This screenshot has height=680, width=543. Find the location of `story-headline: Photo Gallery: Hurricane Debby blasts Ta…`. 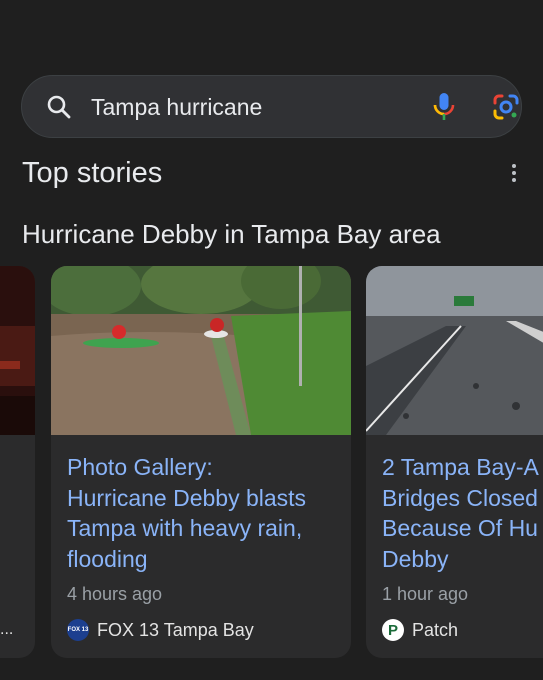

story-headline: Photo Gallery: Hurricane Debby blasts Ta… is located at coordinates (209, 513).